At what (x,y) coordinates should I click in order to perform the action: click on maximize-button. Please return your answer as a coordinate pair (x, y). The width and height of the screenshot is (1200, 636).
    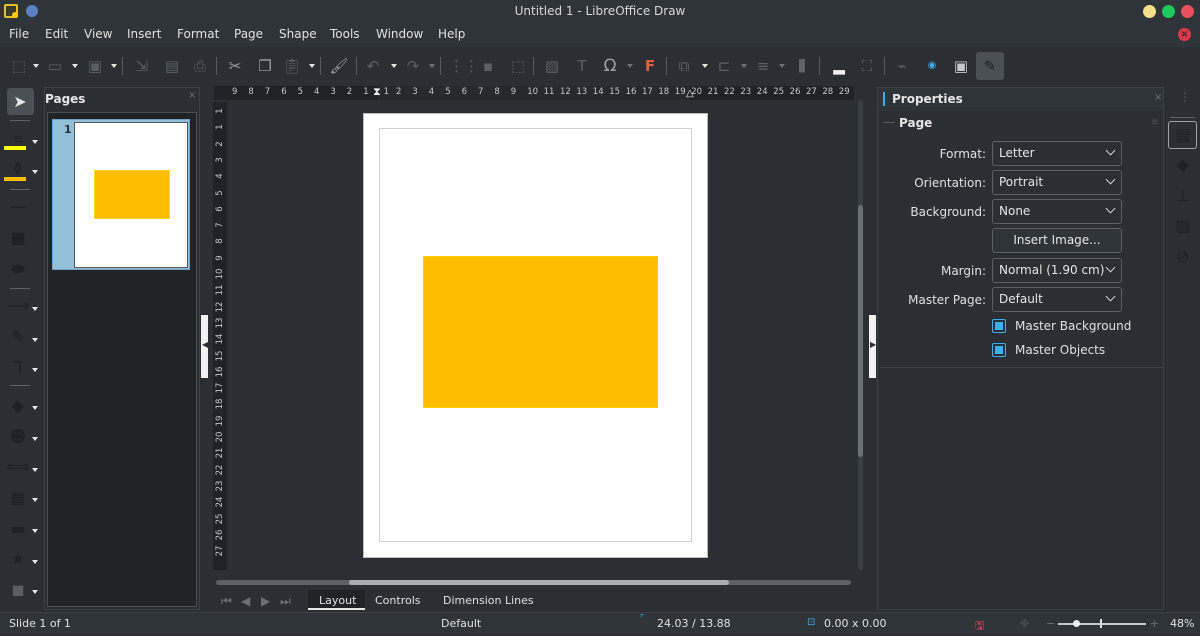
    Looking at the image, I should click on (1168, 11).